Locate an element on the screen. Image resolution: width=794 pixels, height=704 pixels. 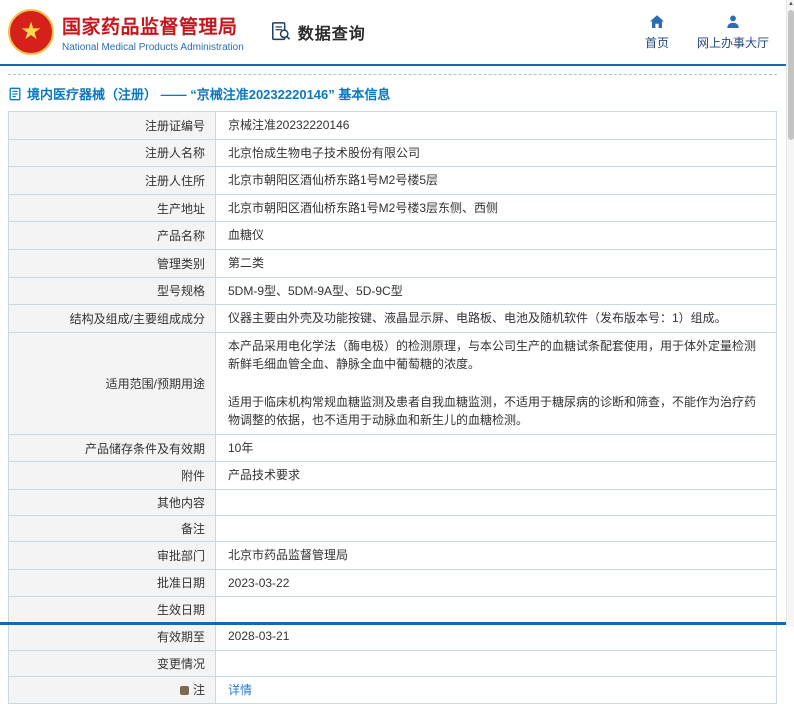
row-label: 生产地址 is located at coordinates (112, 208).